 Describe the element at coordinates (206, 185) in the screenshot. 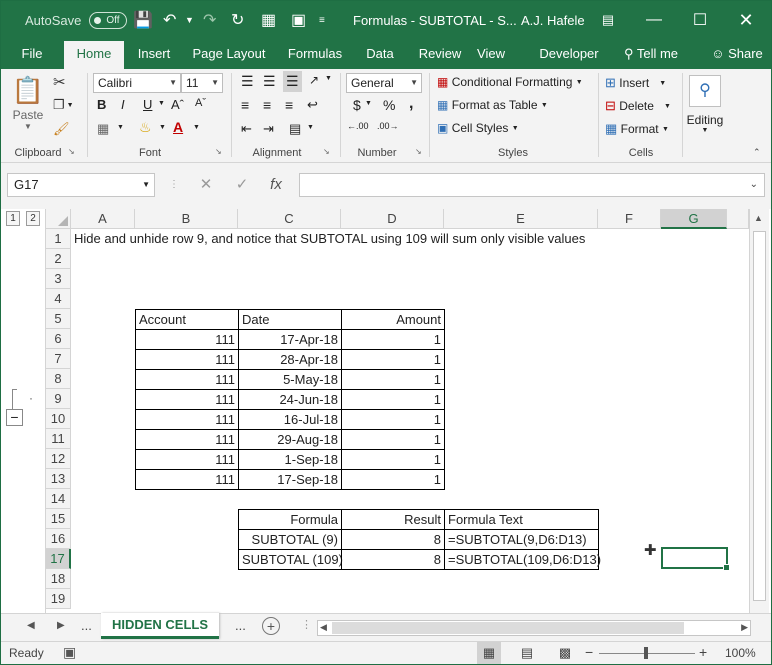

I see `cancel-icon: ✕` at that location.